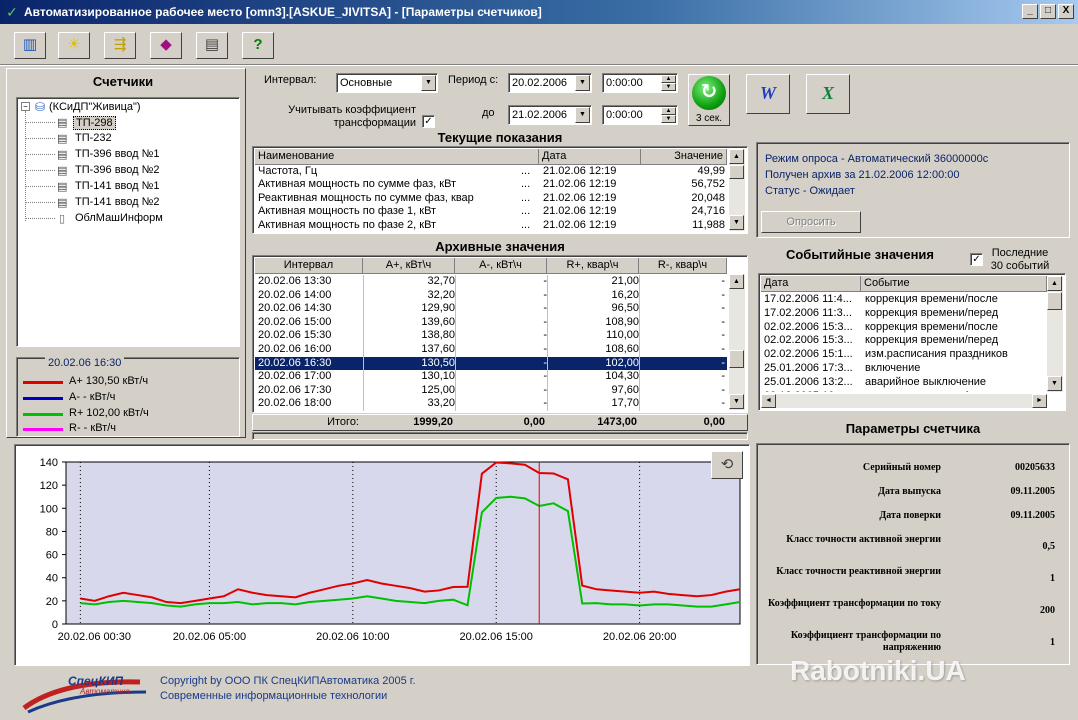  I want to click on table-row: 20.02.06 17:30 125,00 - 97,60 -, so click(491, 390).